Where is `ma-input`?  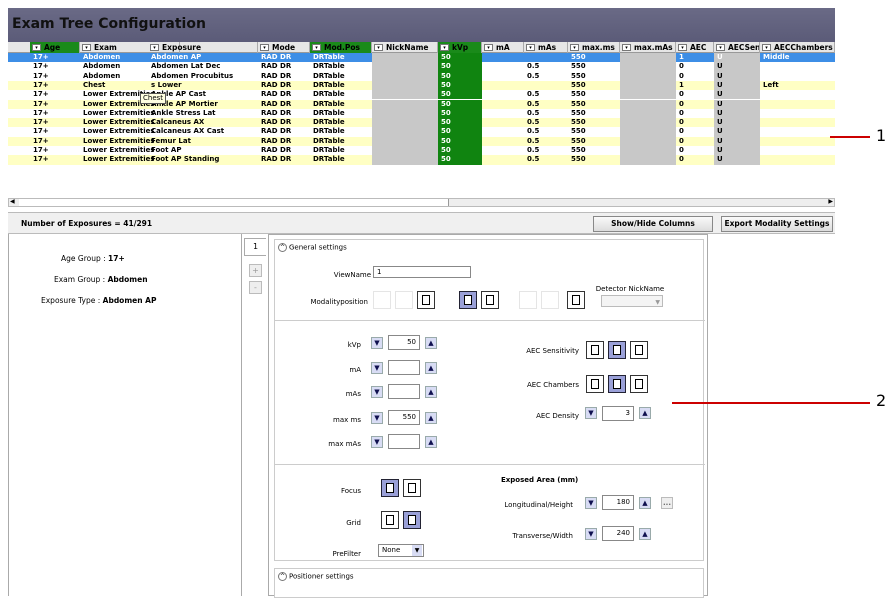 ma-input is located at coordinates (404, 367).